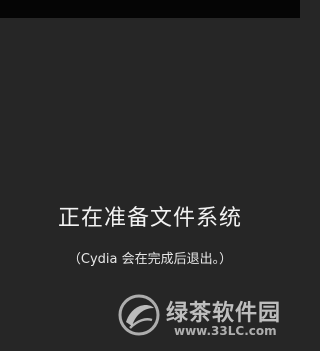  I want to click on site-watermark: 绿茶软件园 www.33LC.com, so click(205, 320).